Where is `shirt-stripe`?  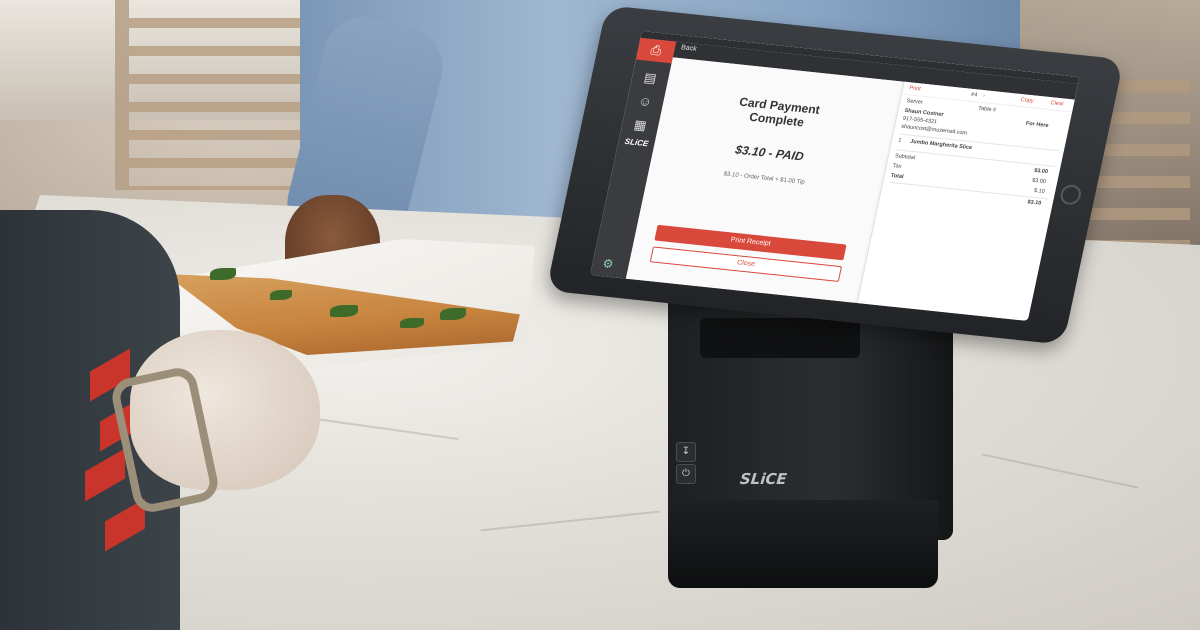
shirt-stripe is located at coordinates (105, 475).